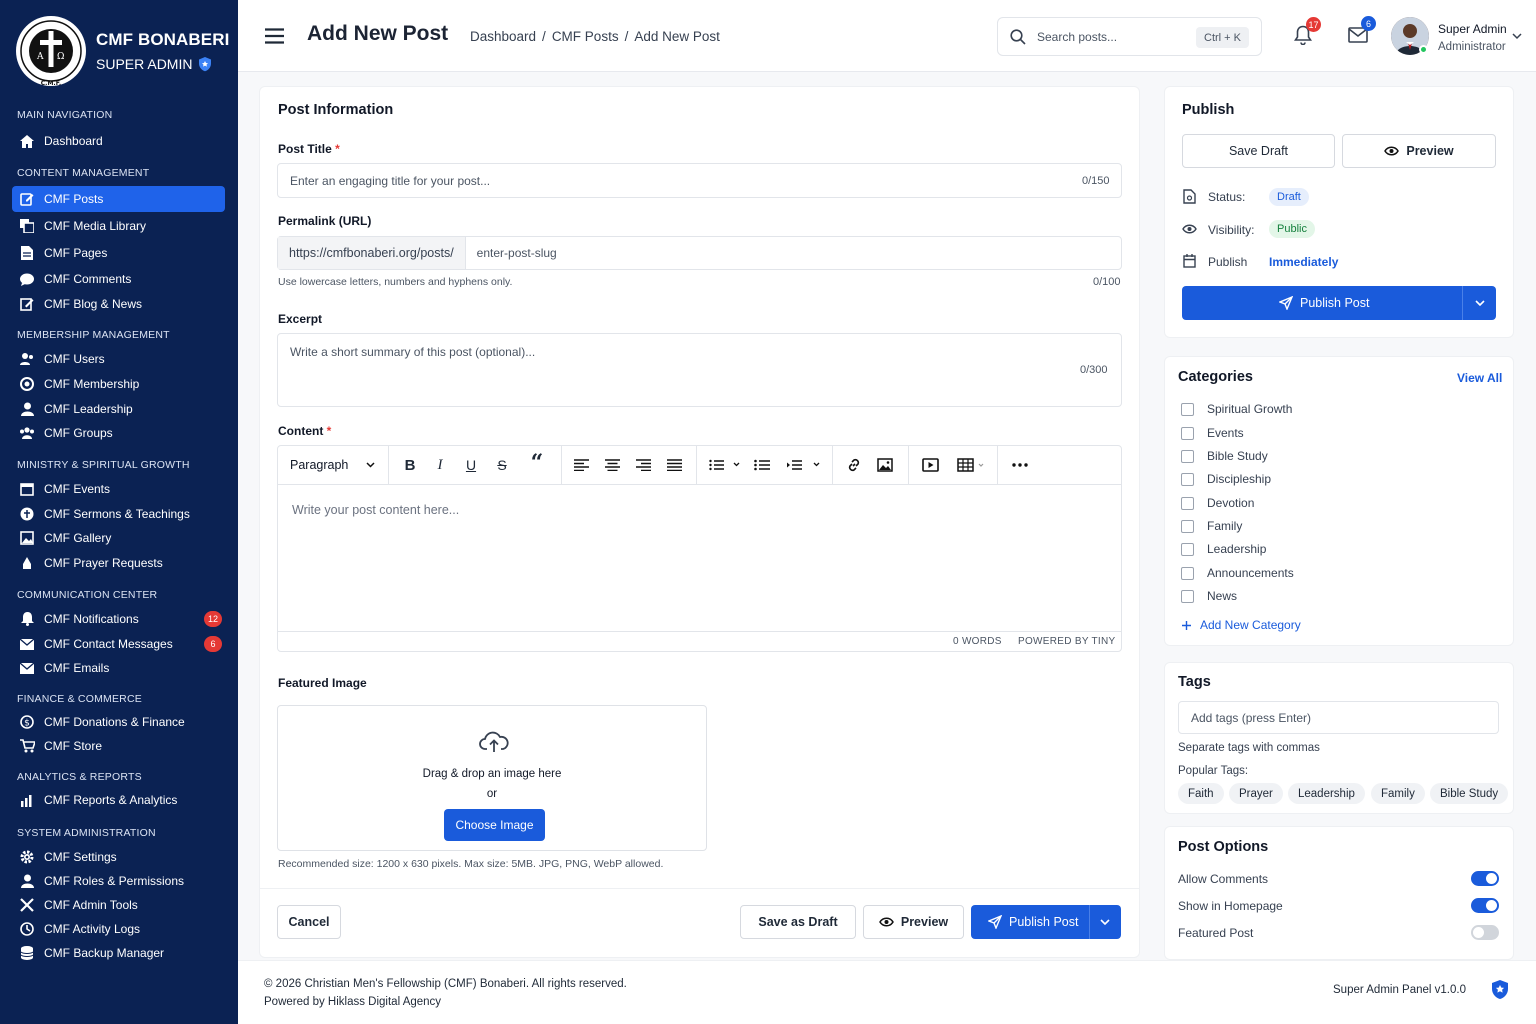 The height and width of the screenshot is (1024, 1536). Describe the element at coordinates (118, 304) in the screenshot. I see `sidebar-item-blog: CMF Blog & News` at that location.